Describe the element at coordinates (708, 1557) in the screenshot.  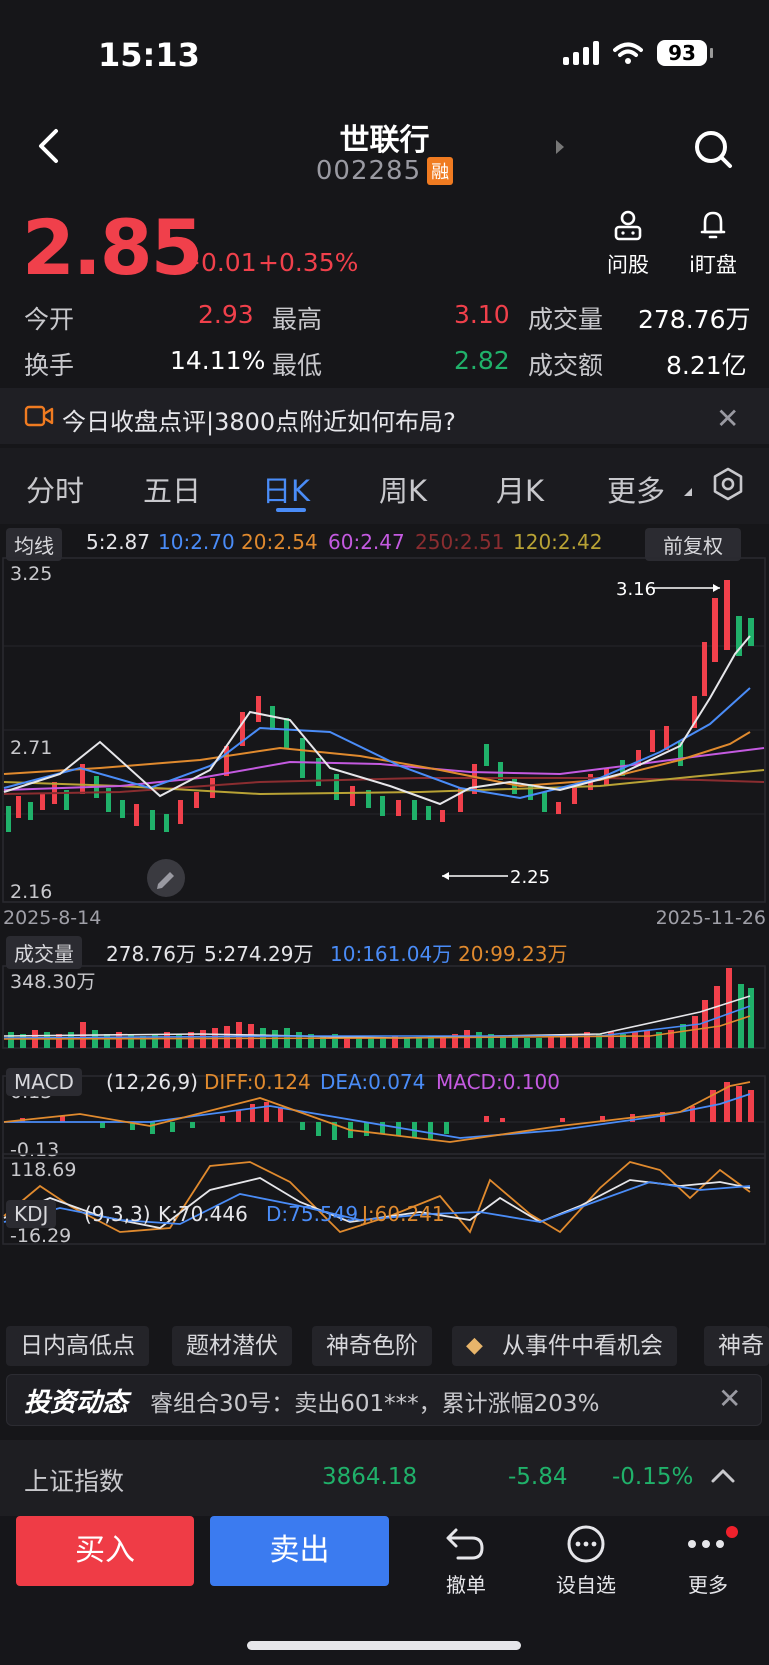
I see `more-button: 更多` at that location.